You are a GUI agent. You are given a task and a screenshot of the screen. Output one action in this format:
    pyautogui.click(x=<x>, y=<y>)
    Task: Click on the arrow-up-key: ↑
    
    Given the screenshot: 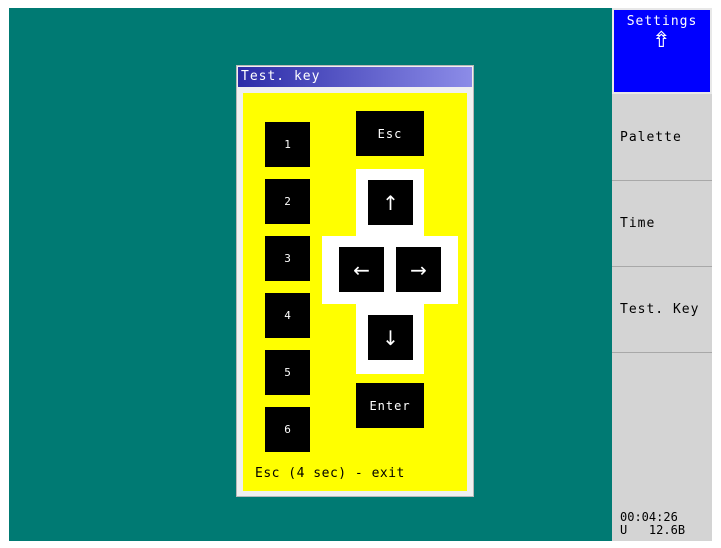 What is the action you would take?
    pyautogui.click(x=390, y=202)
    